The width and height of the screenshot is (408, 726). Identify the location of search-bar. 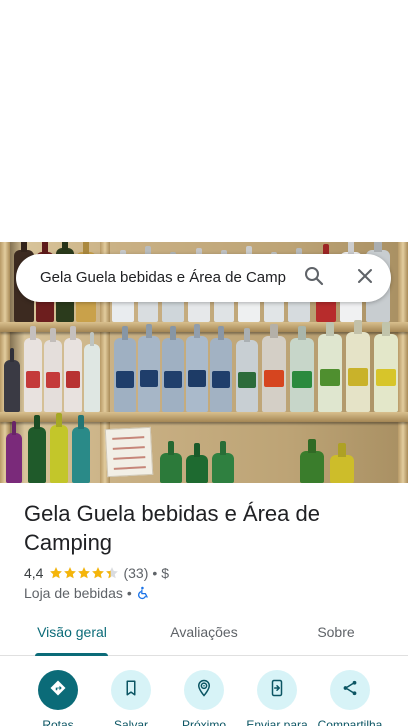
(203, 278).